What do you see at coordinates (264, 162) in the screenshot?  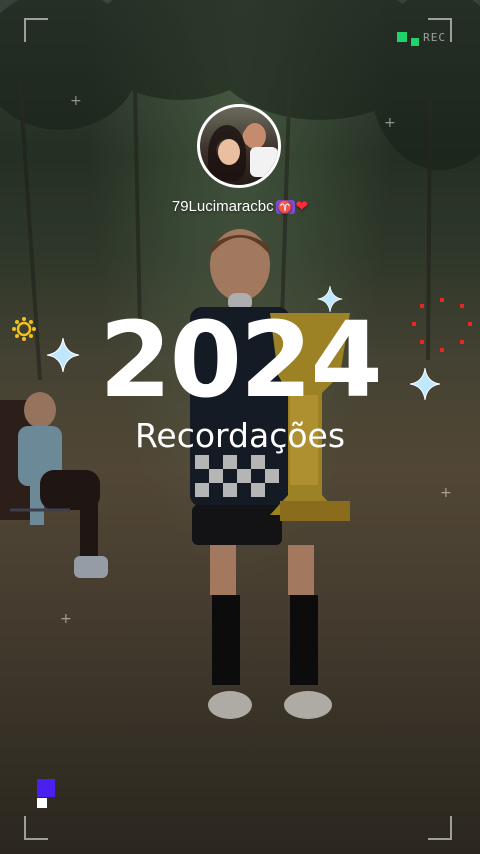 I see `avatar-shirt` at bounding box center [264, 162].